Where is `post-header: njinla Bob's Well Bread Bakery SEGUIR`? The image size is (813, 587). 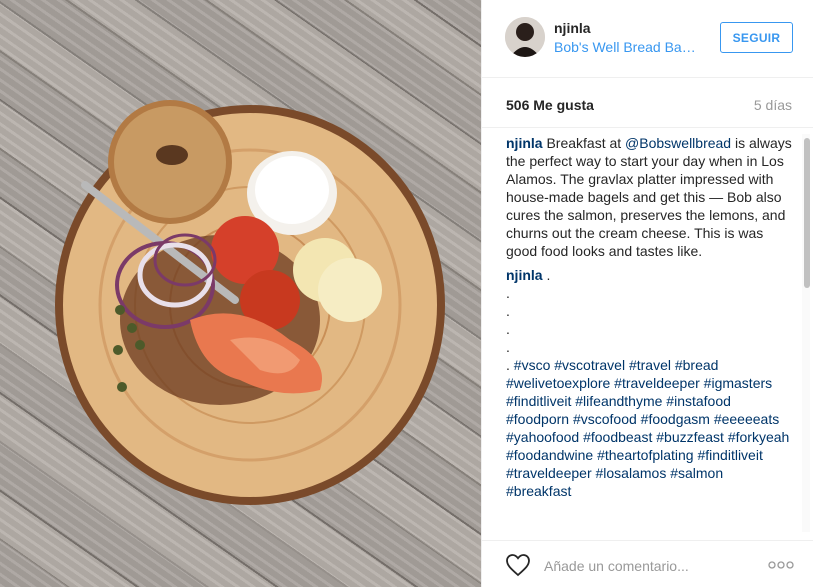 post-header: njinla Bob's Well Bread Bakery SEGUIR is located at coordinates (647, 39).